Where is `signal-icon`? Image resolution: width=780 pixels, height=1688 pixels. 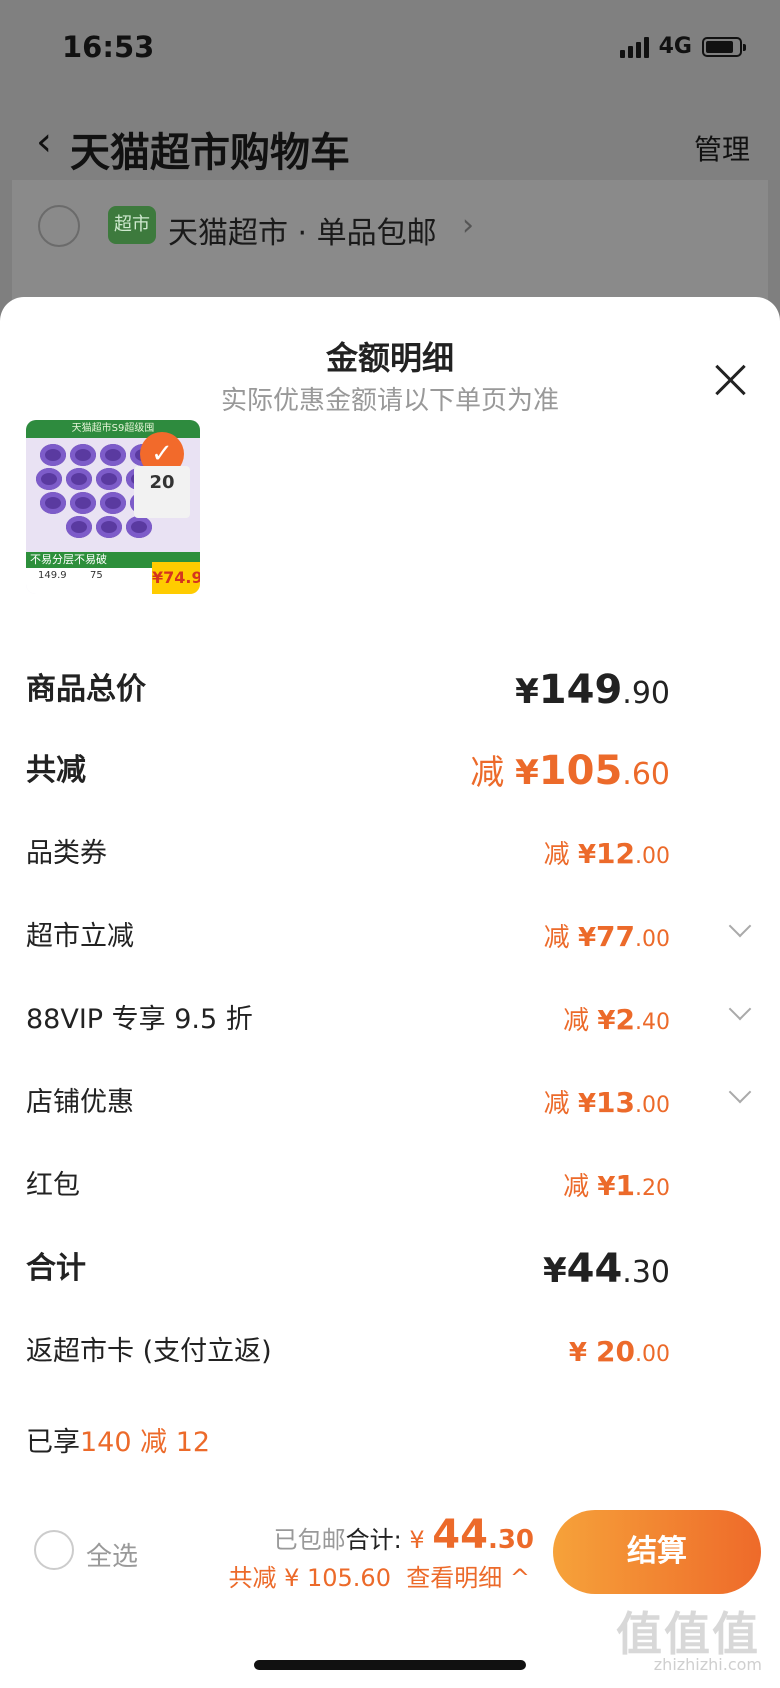 signal-icon is located at coordinates (634, 47).